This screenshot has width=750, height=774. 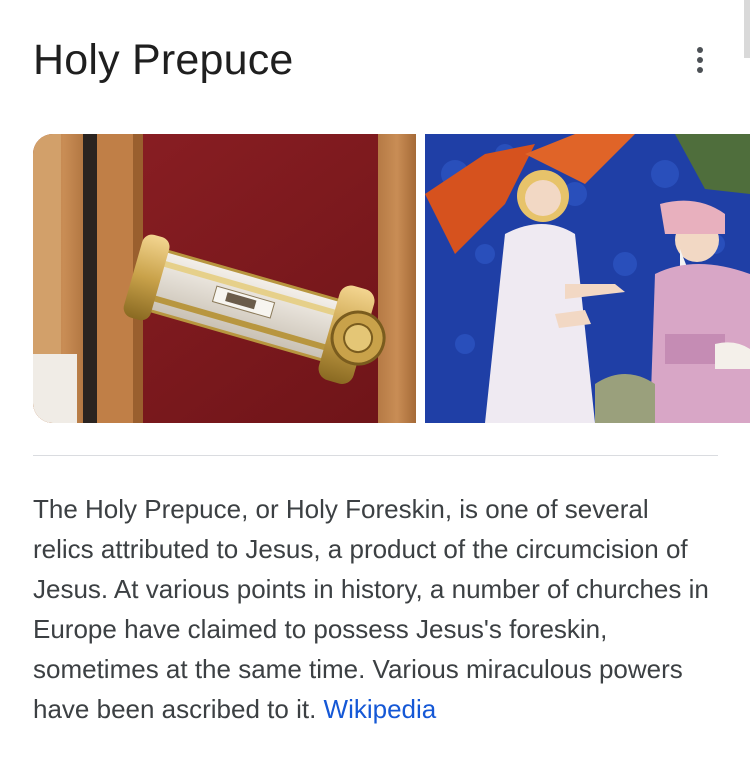 What do you see at coordinates (163, 60) in the screenshot?
I see `page-title: Holy Prepuce` at bounding box center [163, 60].